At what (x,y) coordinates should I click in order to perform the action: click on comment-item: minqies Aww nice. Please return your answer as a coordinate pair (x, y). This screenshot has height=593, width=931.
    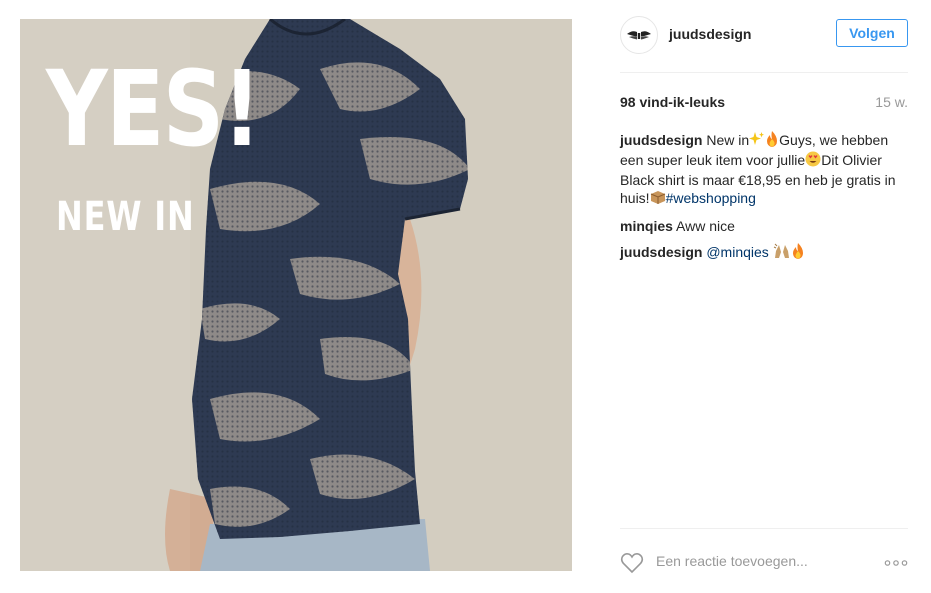
    Looking at the image, I should click on (764, 226).